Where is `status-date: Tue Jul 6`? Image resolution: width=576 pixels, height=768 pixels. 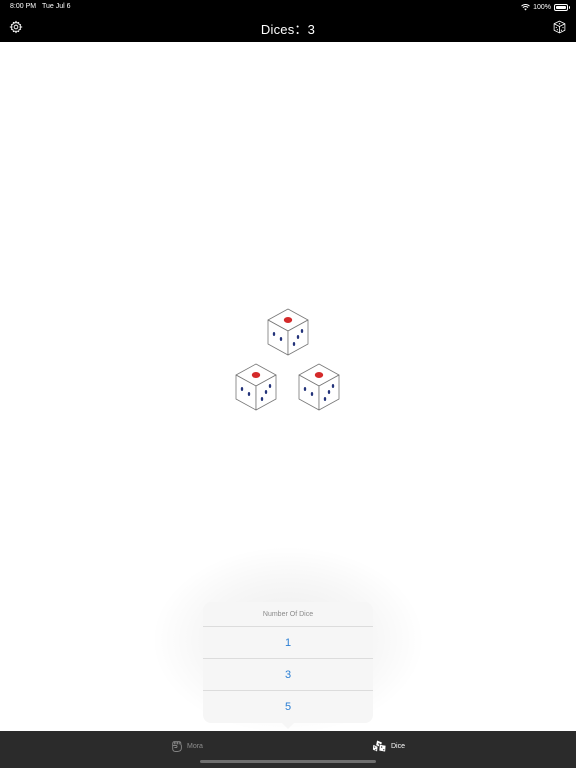
status-date: Tue Jul 6 is located at coordinates (56, 6).